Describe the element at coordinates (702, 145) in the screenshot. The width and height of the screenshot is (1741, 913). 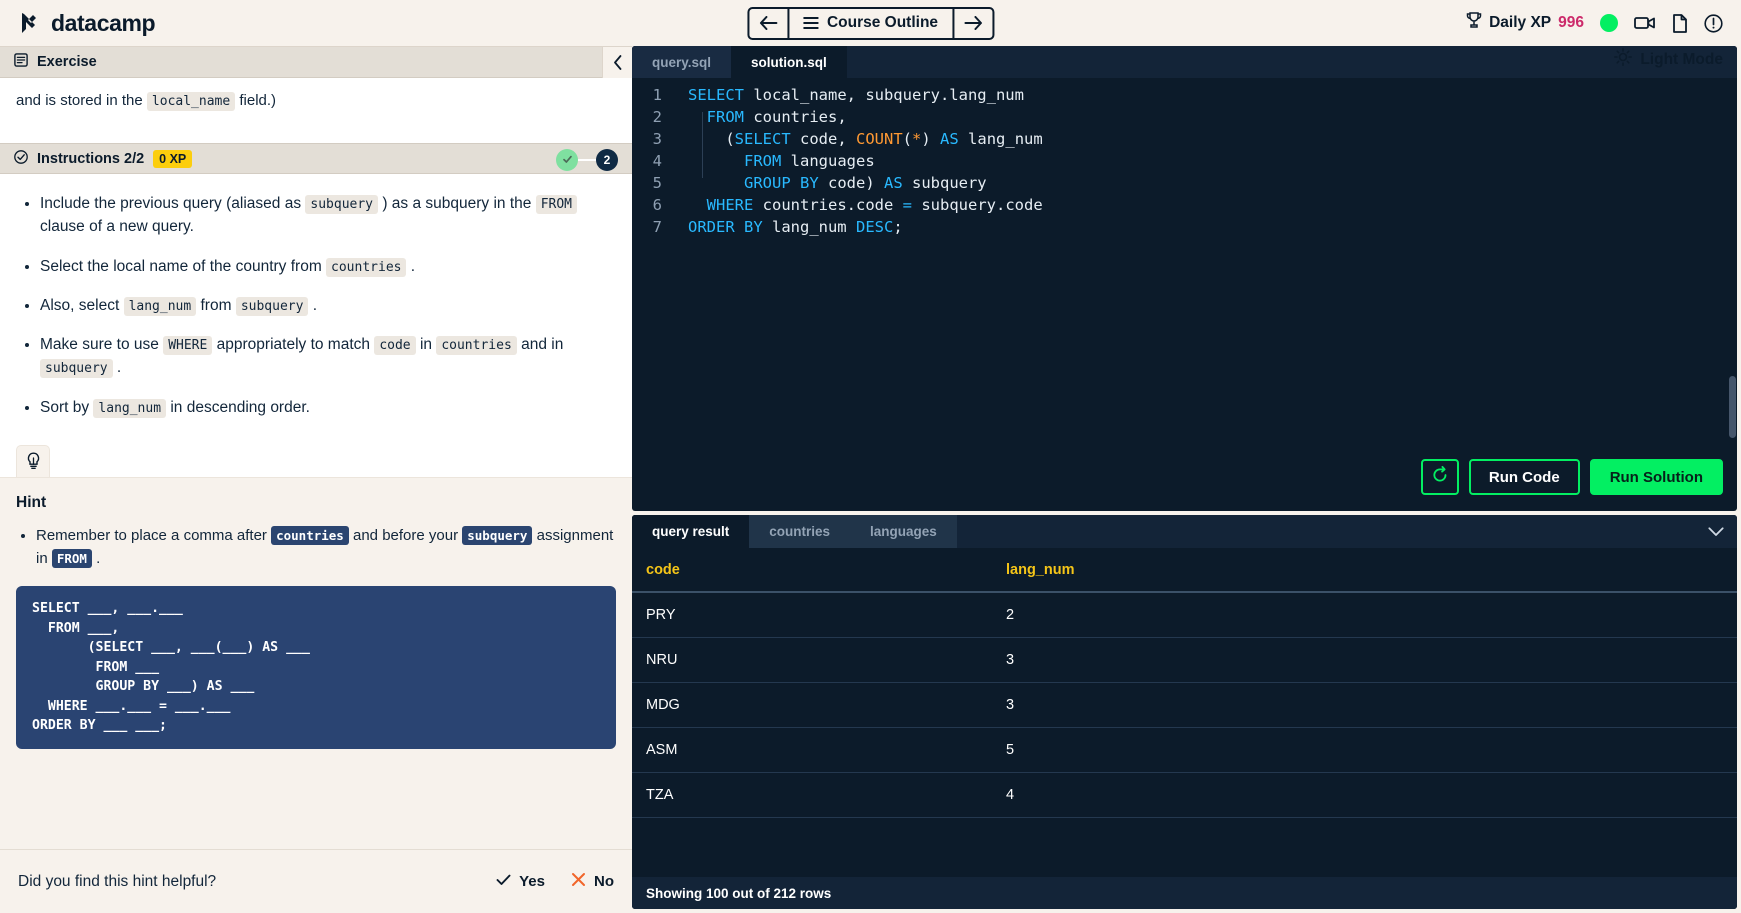
I see `indent-guide` at that location.